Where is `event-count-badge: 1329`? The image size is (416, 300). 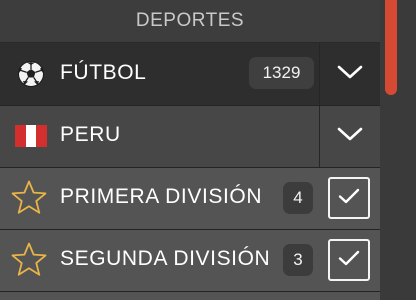
event-count-badge: 1329 is located at coordinates (281, 73).